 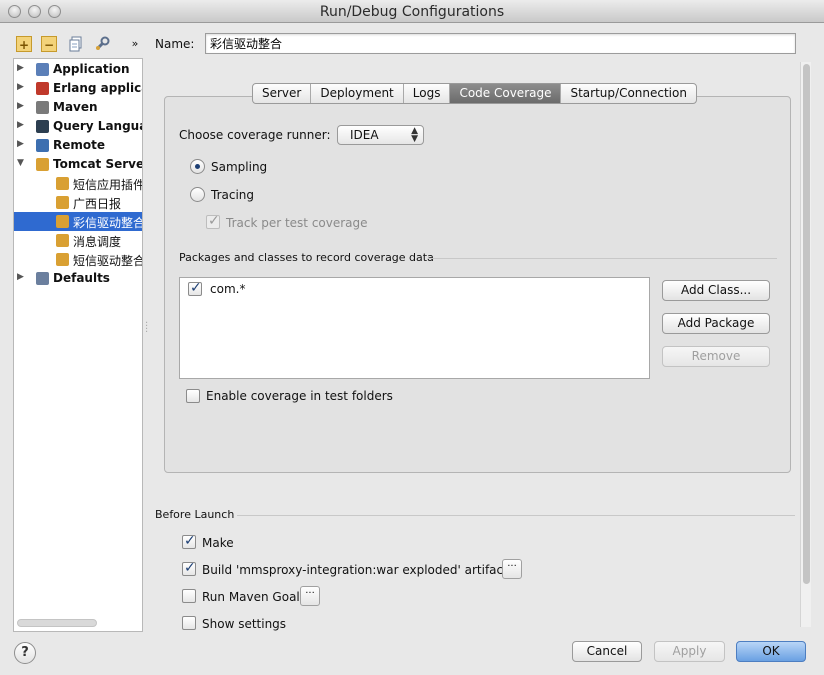 I want to click on make-checkbox, so click(x=189, y=541).